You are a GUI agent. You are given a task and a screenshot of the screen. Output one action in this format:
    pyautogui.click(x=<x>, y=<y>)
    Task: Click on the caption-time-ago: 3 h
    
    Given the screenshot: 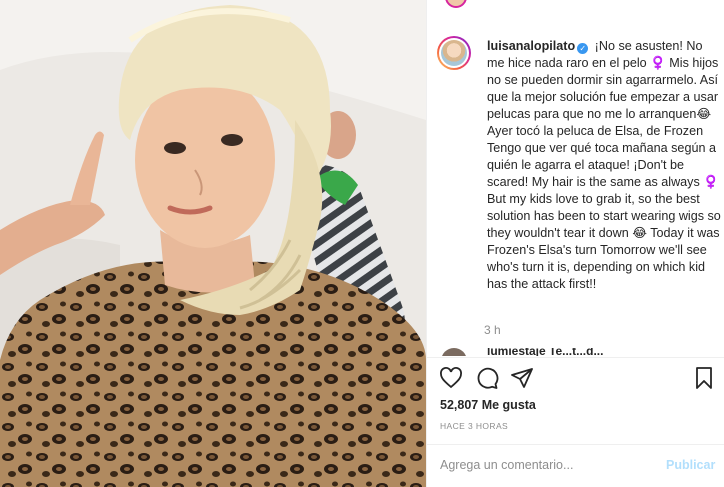 What is the action you would take?
    pyautogui.click(x=492, y=330)
    